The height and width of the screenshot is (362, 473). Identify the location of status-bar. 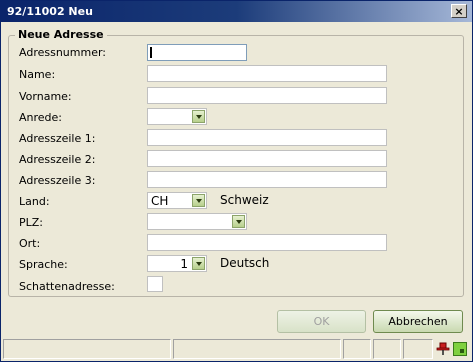
(236, 350).